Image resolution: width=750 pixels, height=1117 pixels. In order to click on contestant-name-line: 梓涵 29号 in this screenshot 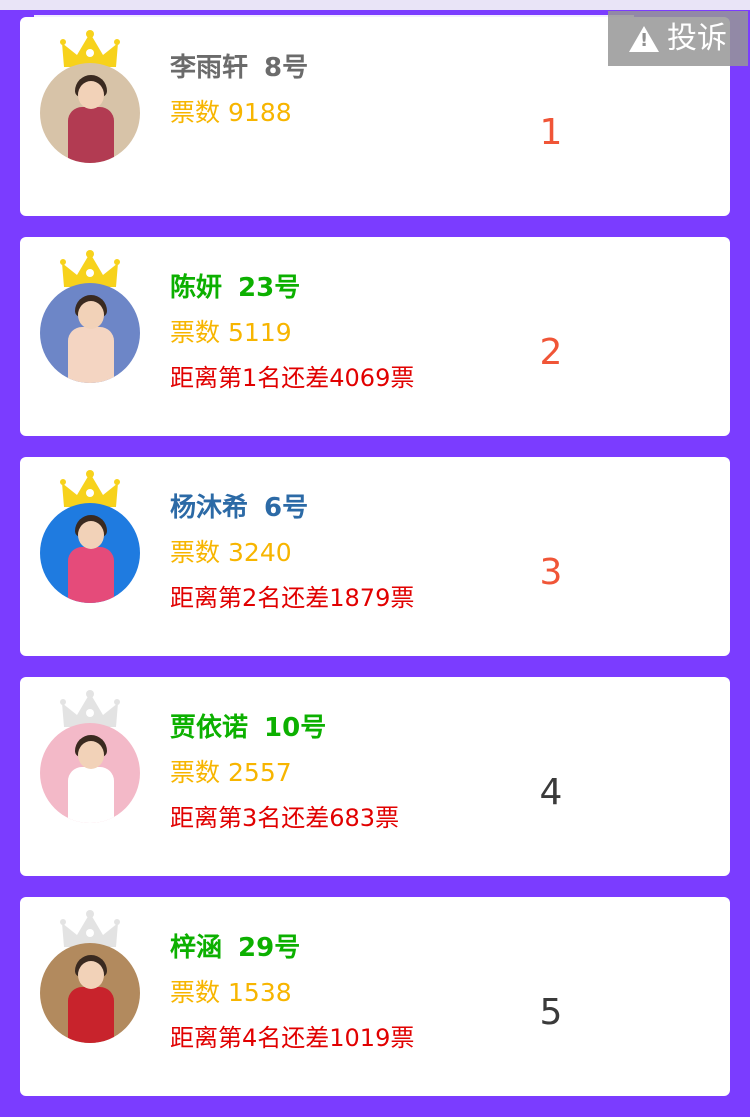, I will do `click(235, 945)`.